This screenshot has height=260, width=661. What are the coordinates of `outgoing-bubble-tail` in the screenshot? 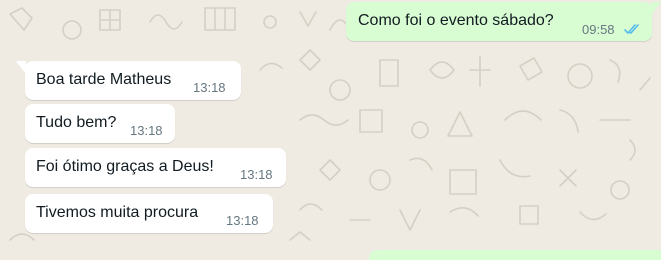 It's located at (656, 8).